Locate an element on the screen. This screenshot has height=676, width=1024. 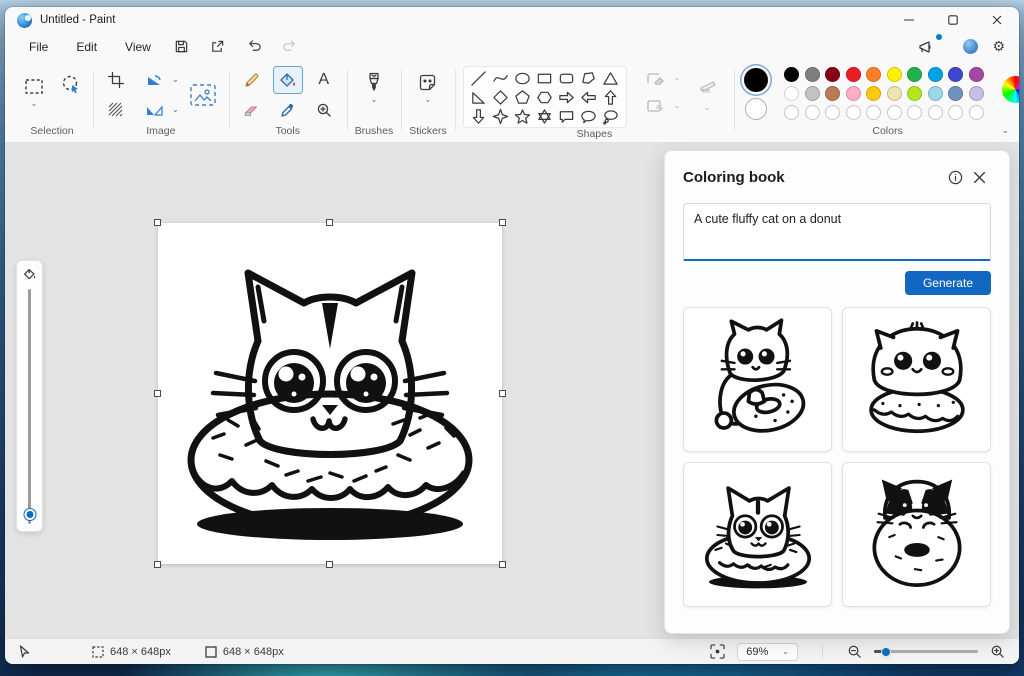
save-icon is located at coordinates (182, 47).